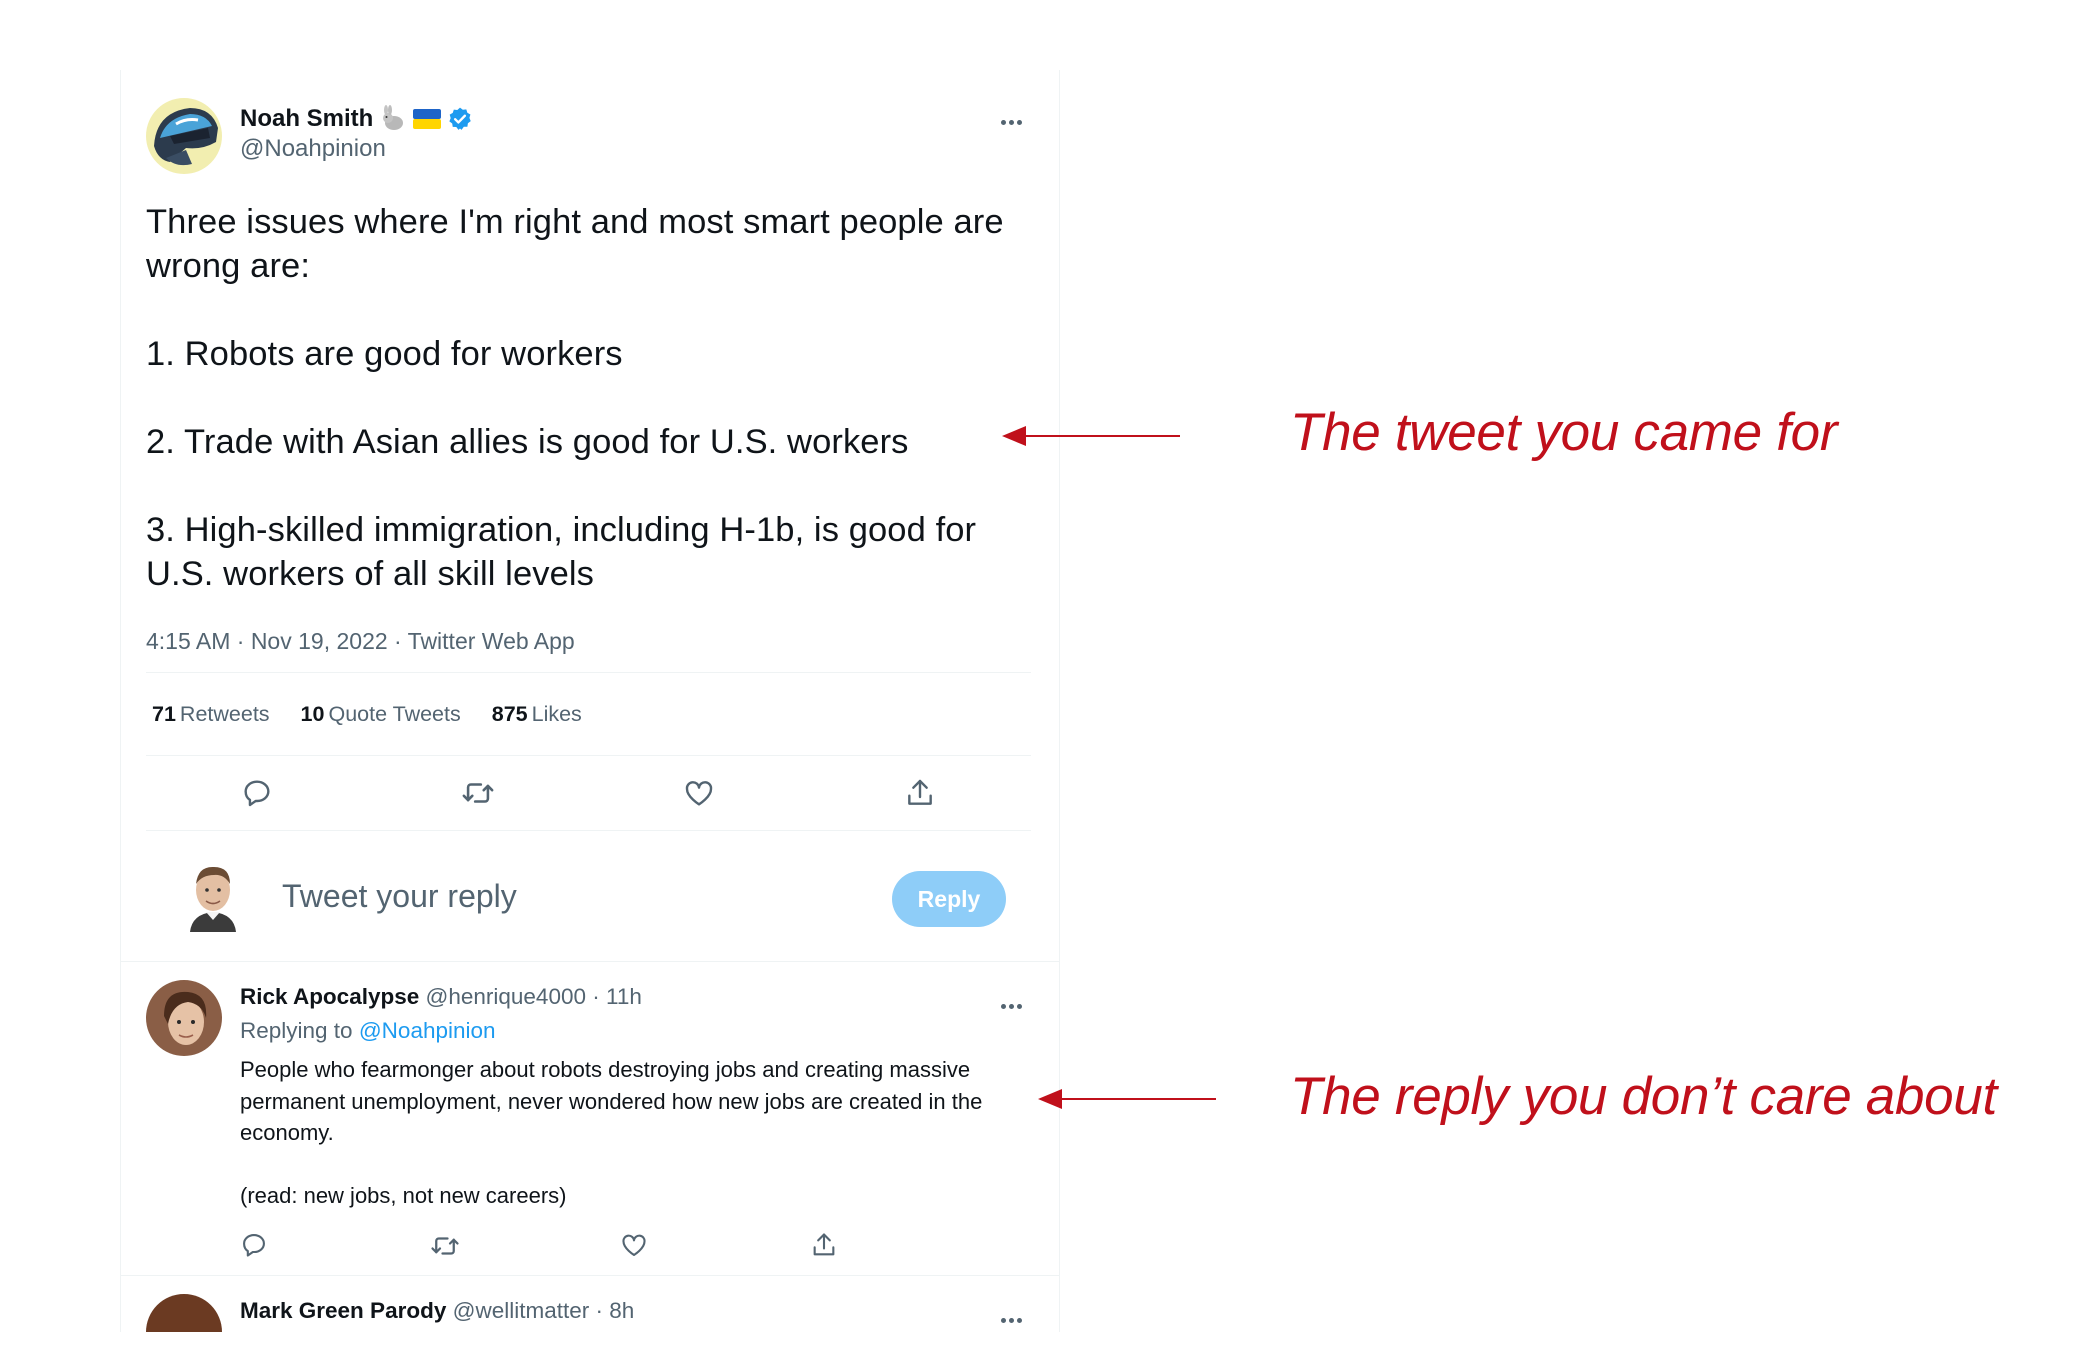  Describe the element at coordinates (393, 119) in the screenshot. I see `rabbit-icon` at that location.